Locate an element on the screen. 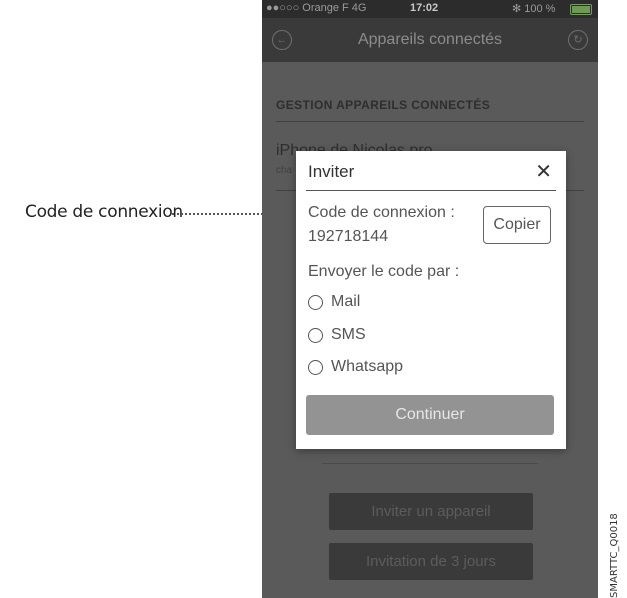  watermark: SMARTTC_Q0018 is located at coordinates (615, 554).